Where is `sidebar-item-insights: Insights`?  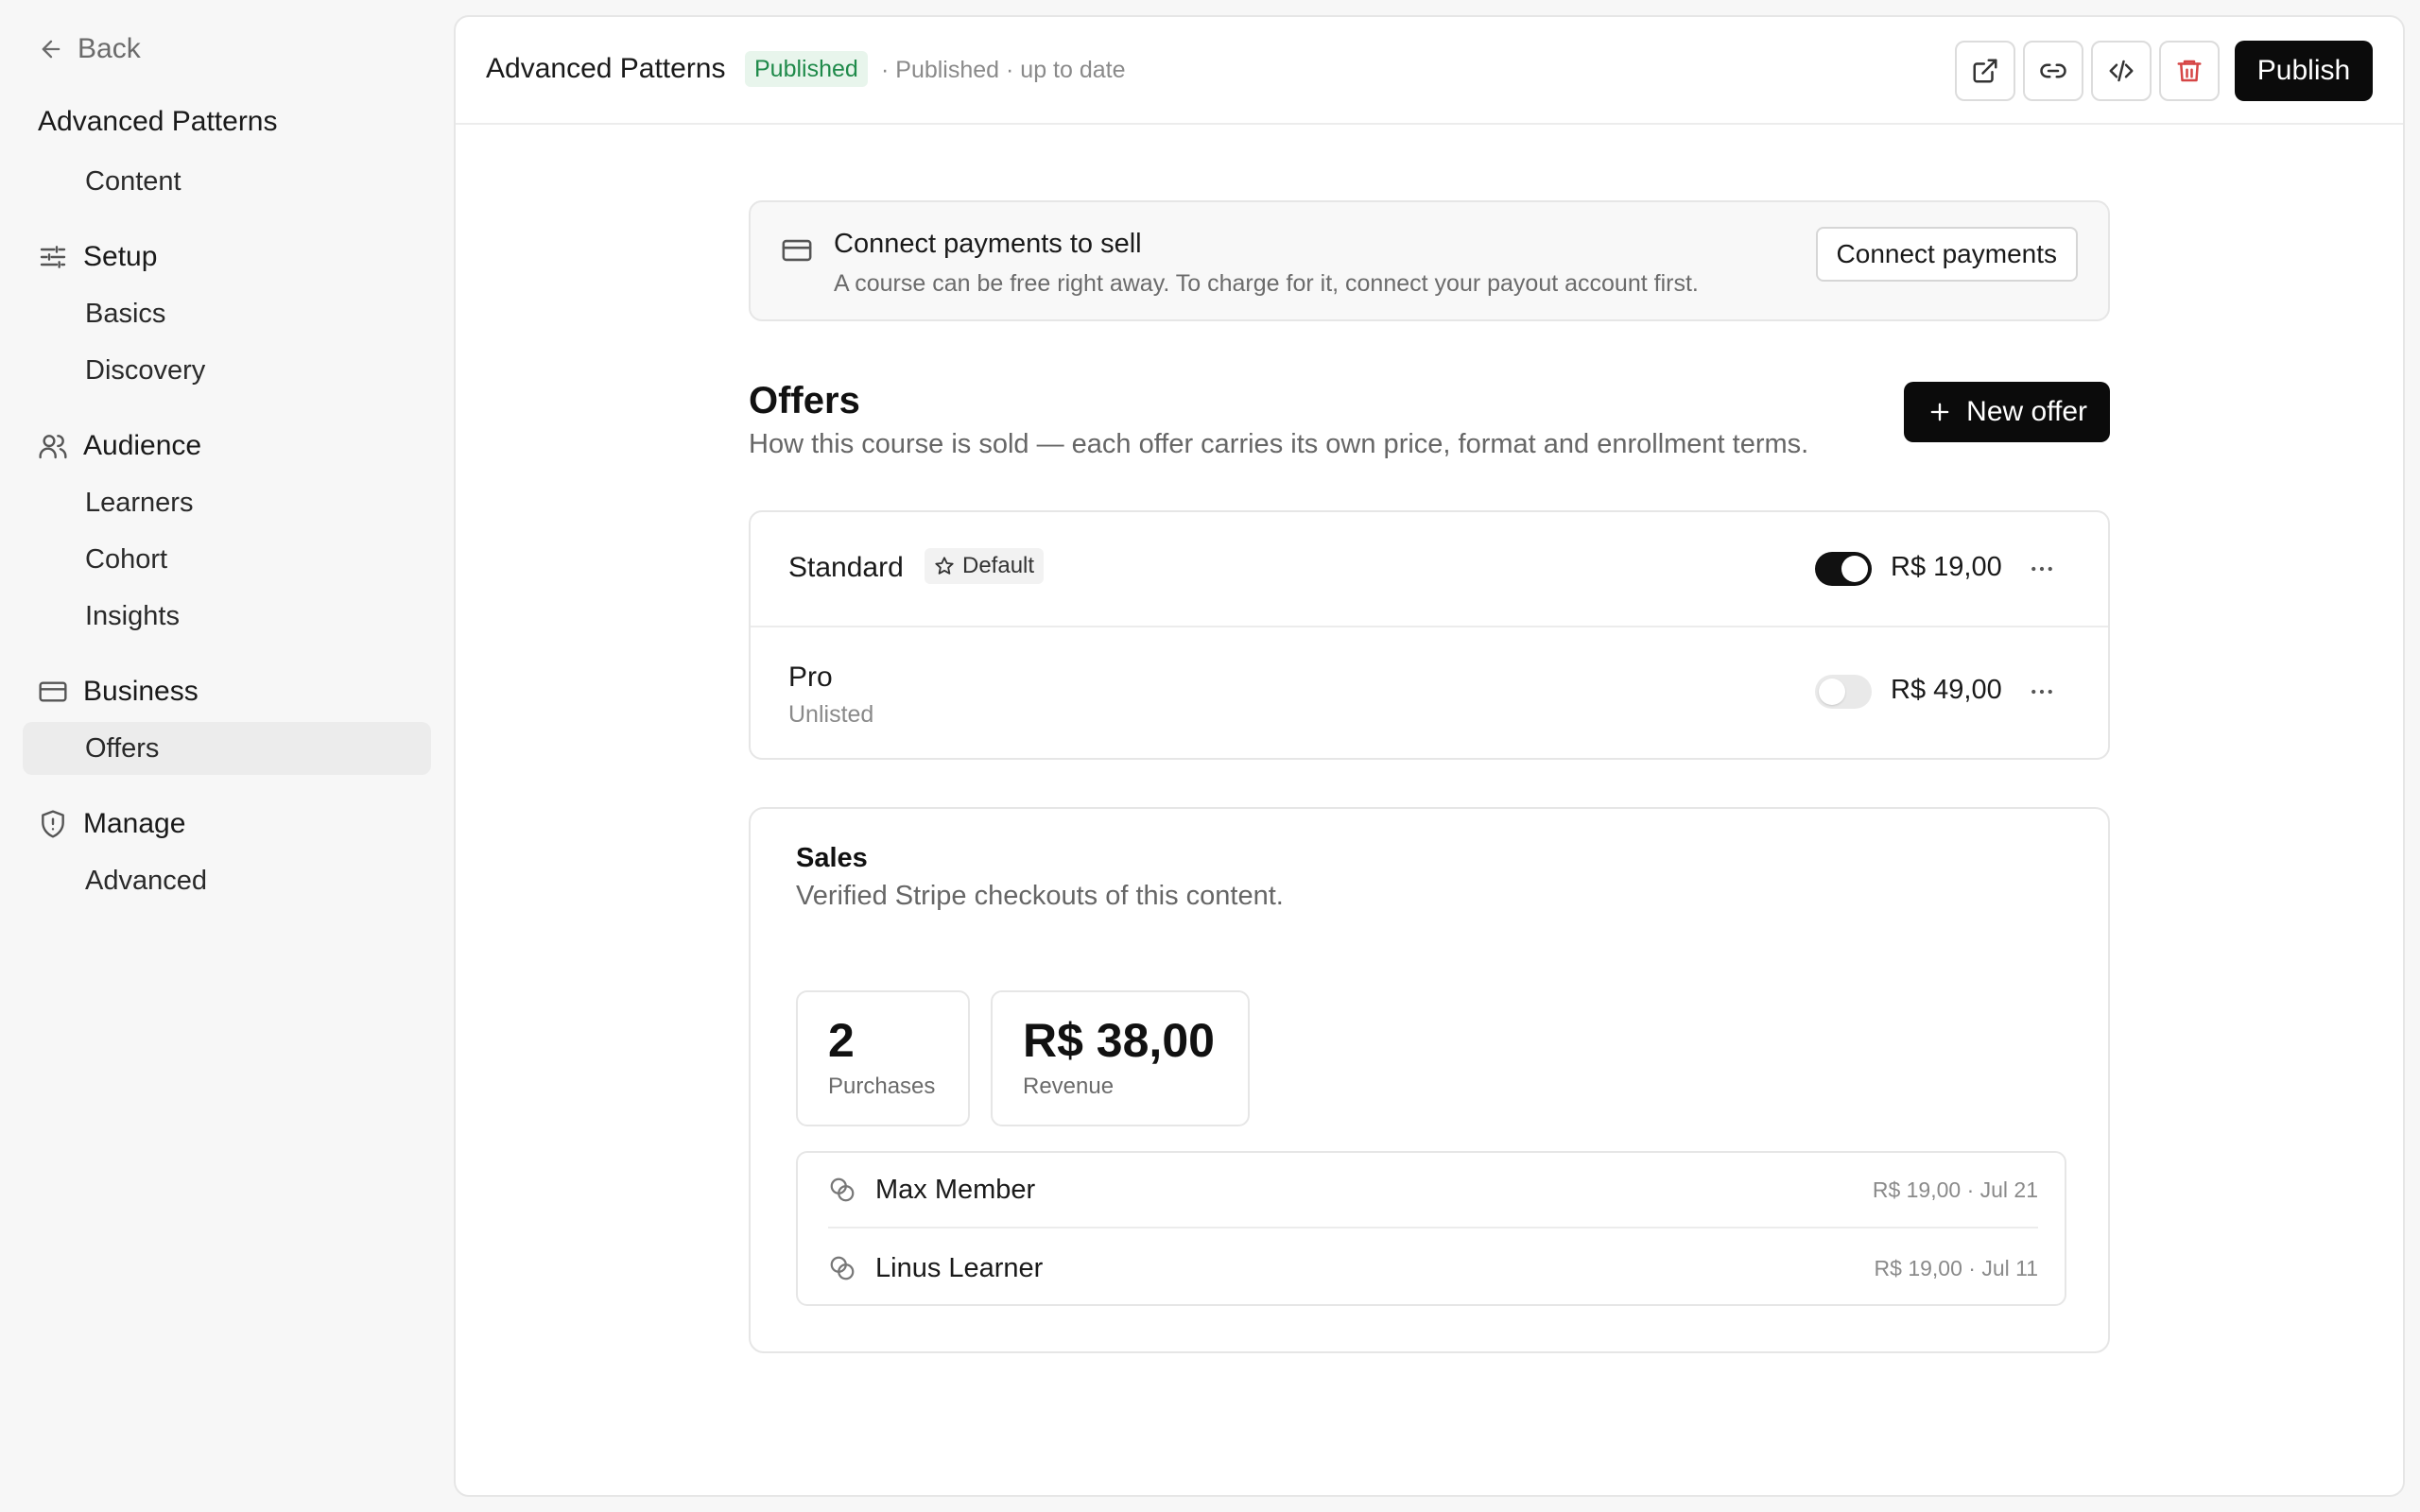
sidebar-item-insights: Insights is located at coordinates (227, 616).